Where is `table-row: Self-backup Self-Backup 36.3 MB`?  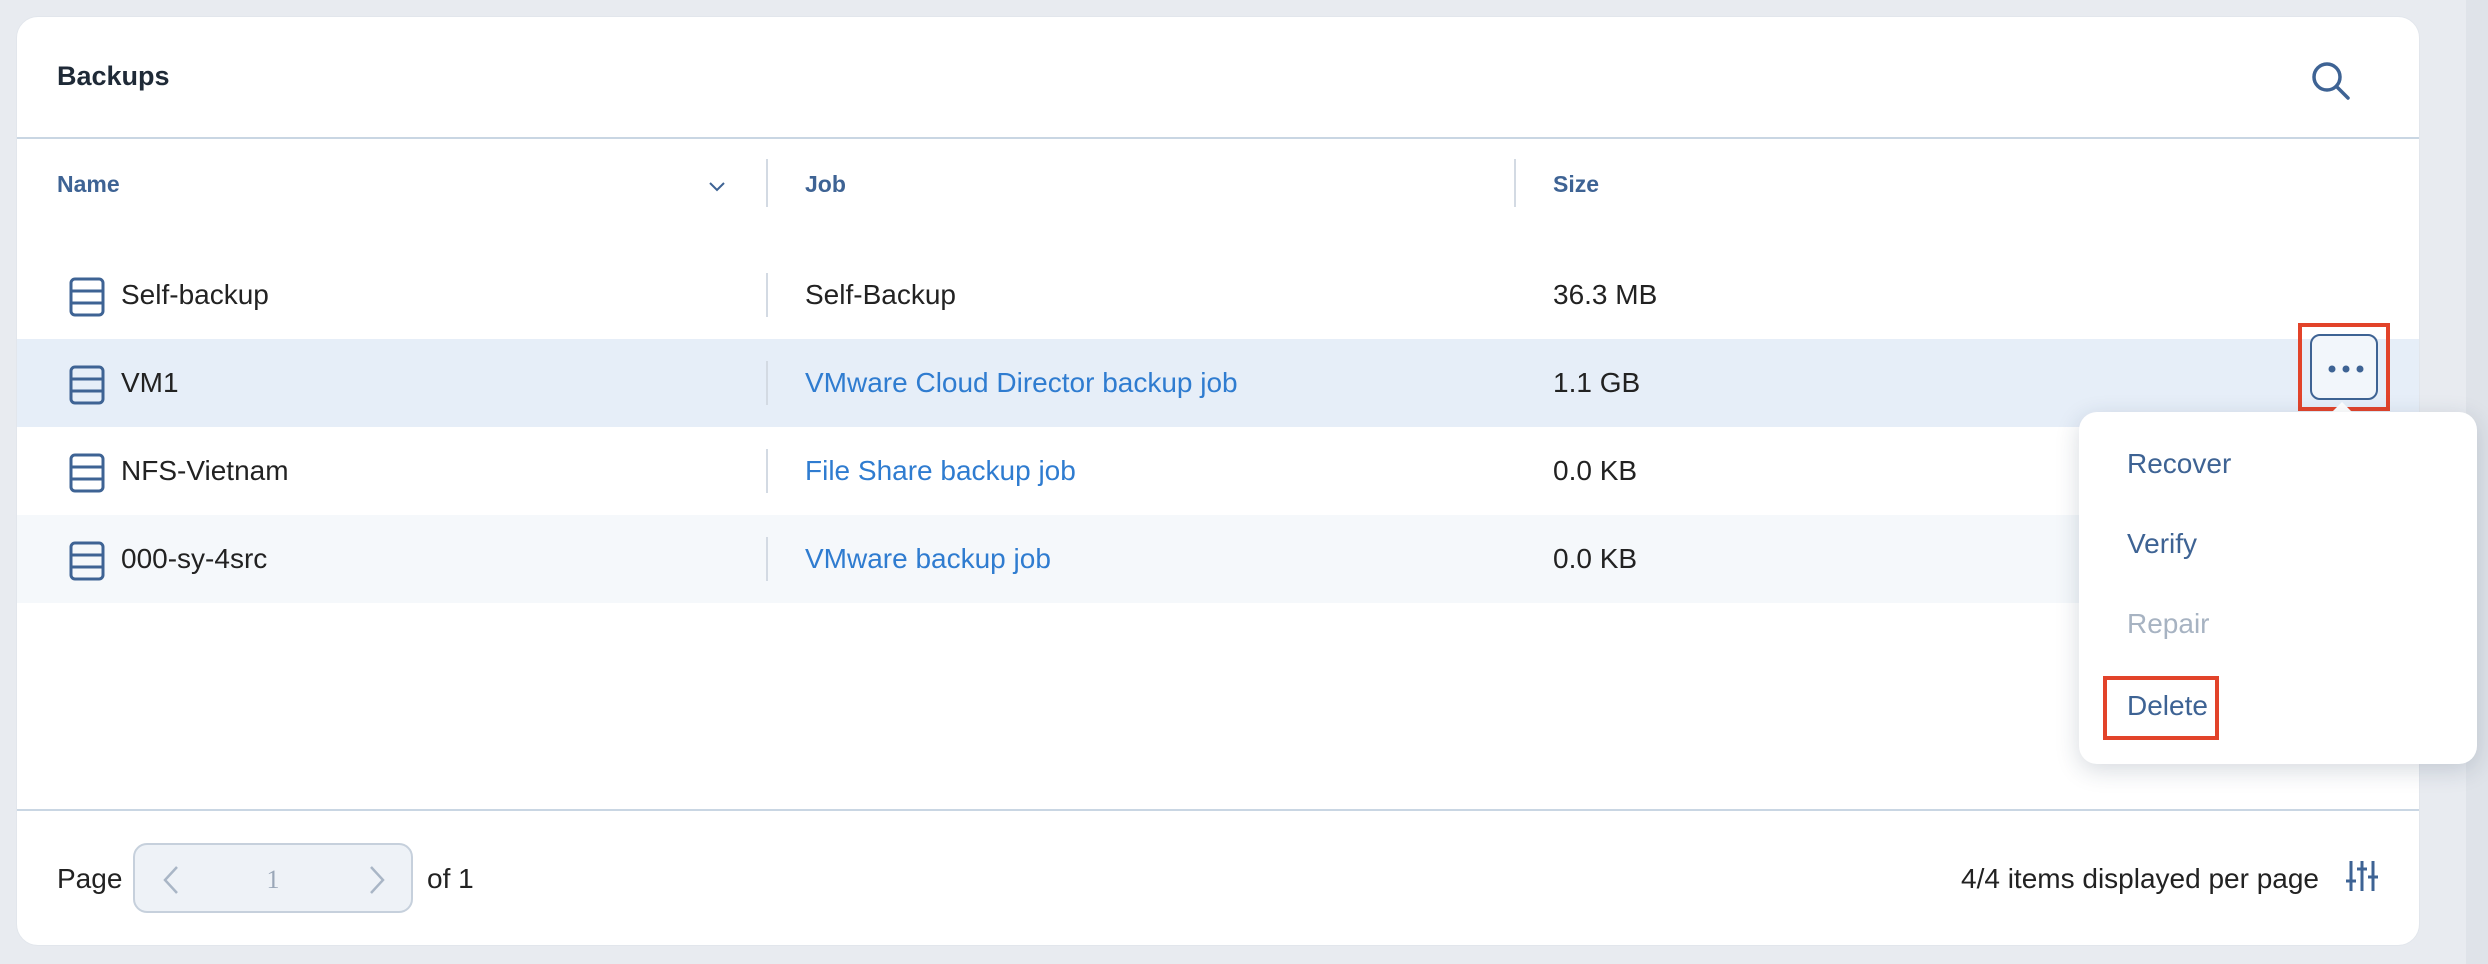 table-row: Self-backup Self-Backup 36.3 MB is located at coordinates (1218, 295).